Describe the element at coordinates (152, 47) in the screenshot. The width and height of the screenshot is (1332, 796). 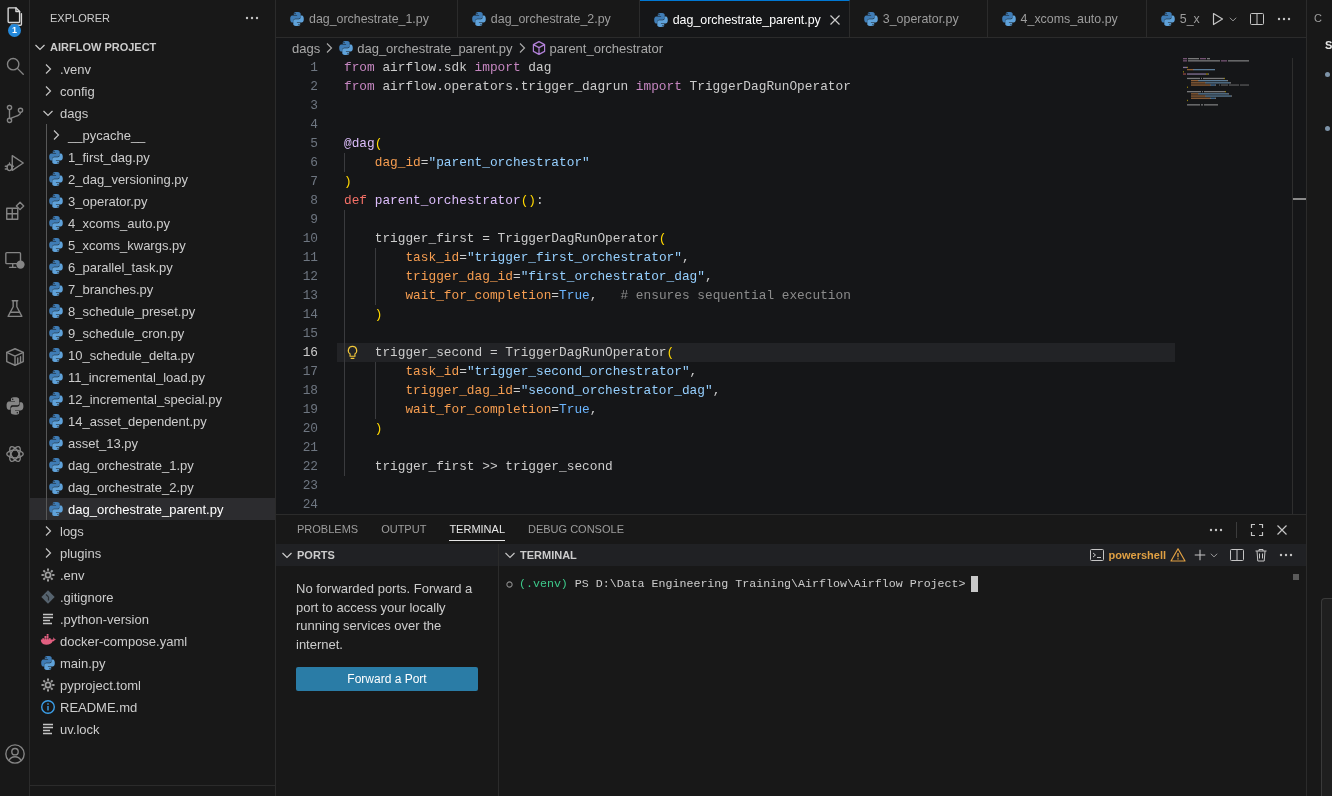
I see `section-header: AIRFLOW PROJECT` at that location.